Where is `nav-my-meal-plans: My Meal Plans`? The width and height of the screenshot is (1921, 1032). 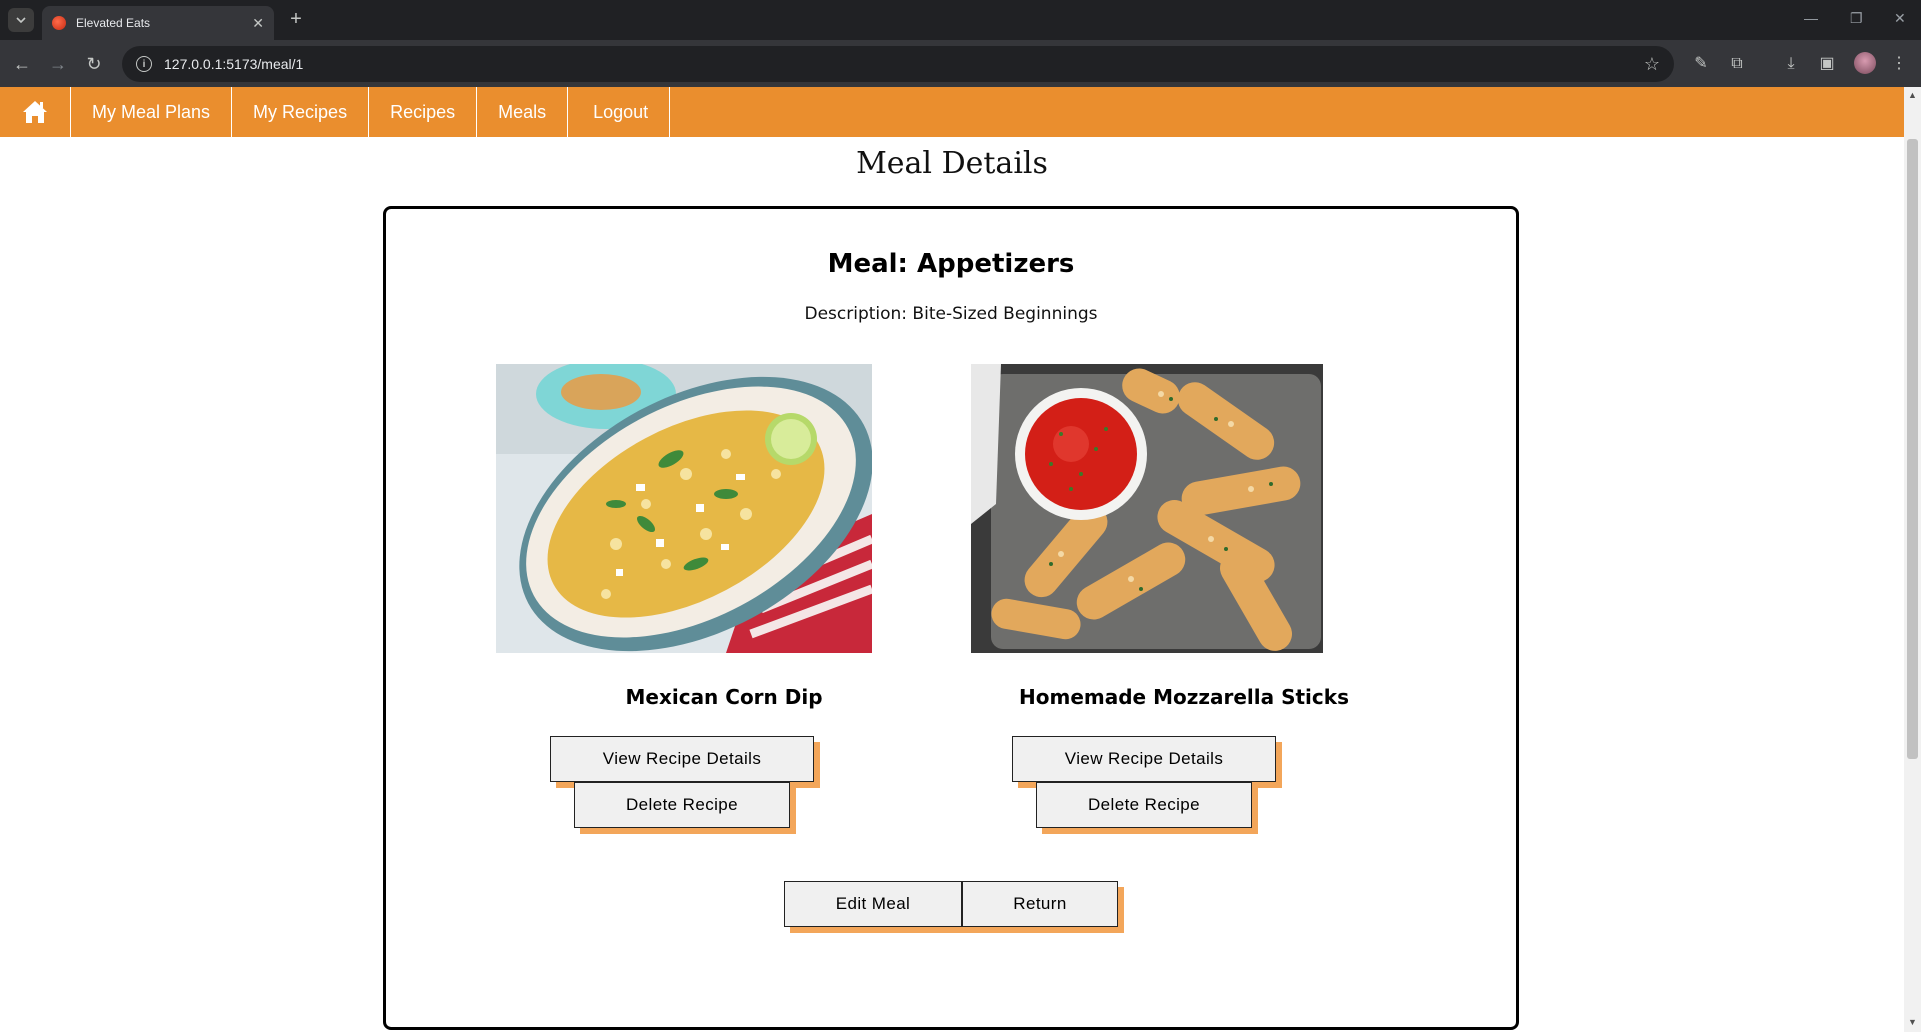 nav-my-meal-plans: My Meal Plans is located at coordinates (152, 112).